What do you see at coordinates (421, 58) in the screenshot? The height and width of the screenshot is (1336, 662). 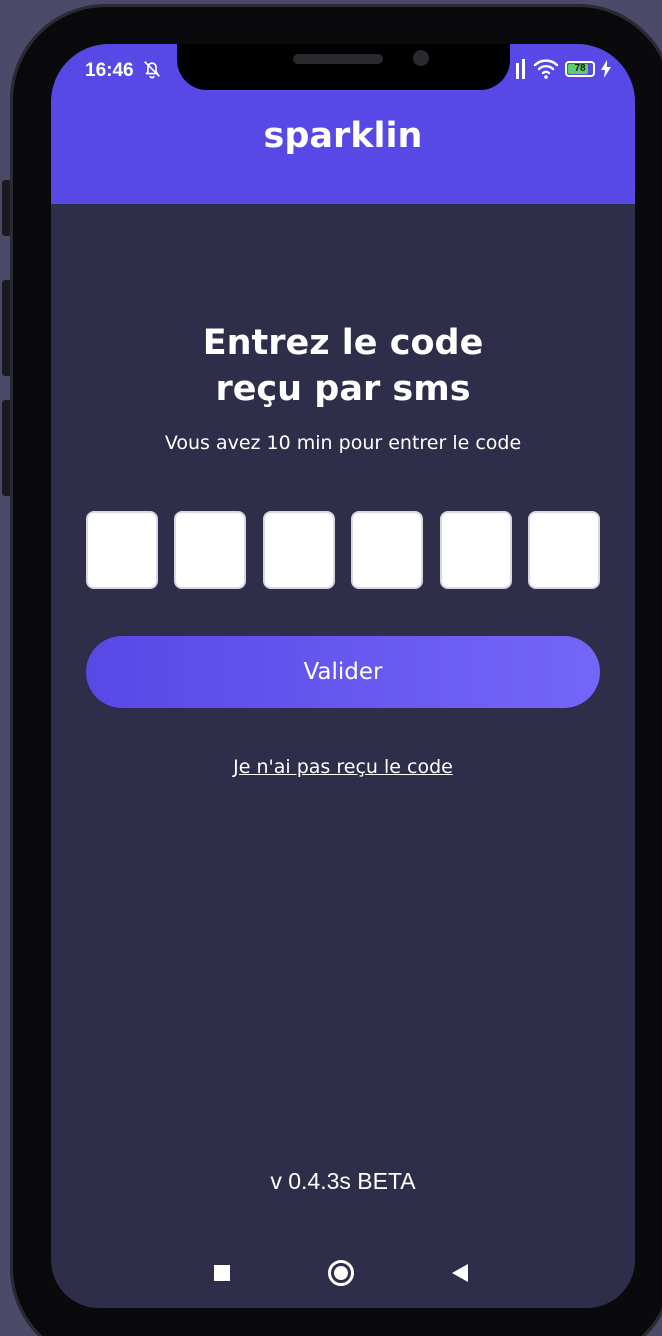 I see `front-camera` at bounding box center [421, 58].